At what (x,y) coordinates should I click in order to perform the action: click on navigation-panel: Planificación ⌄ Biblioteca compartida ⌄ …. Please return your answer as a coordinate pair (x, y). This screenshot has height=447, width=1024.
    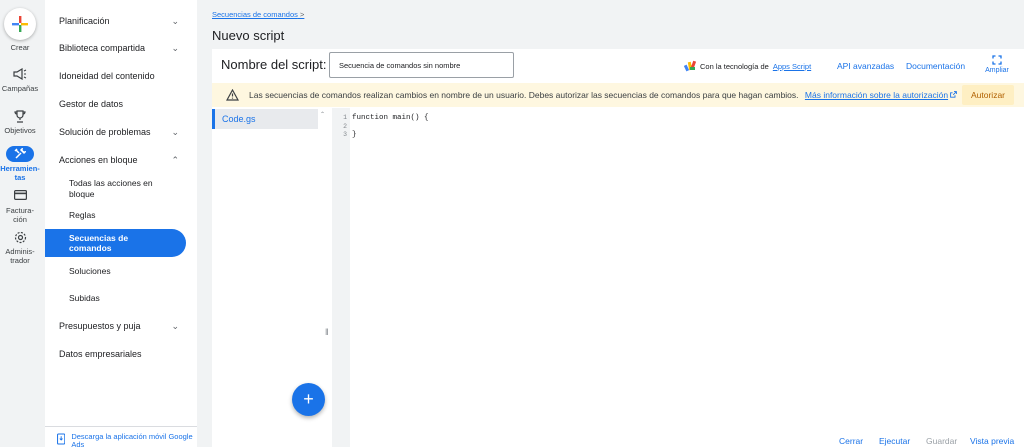
    Looking at the image, I should click on (121, 223).